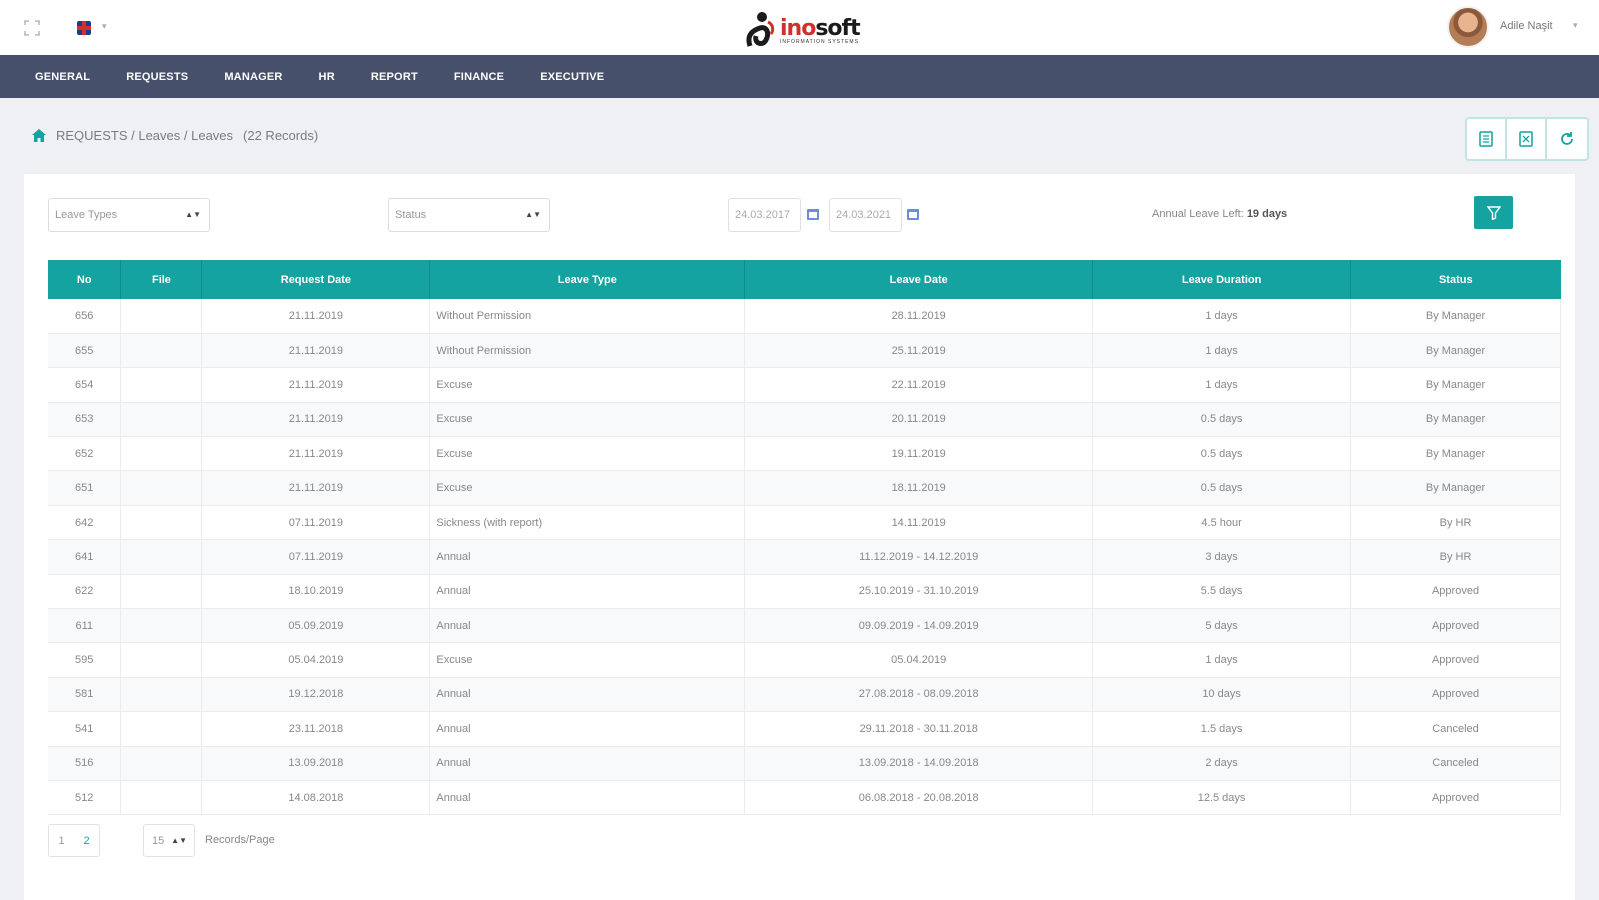 This screenshot has height=900, width=1599. What do you see at coordinates (129, 215) in the screenshot?
I see `leave-types-select: Leave Types ▲▼` at bounding box center [129, 215].